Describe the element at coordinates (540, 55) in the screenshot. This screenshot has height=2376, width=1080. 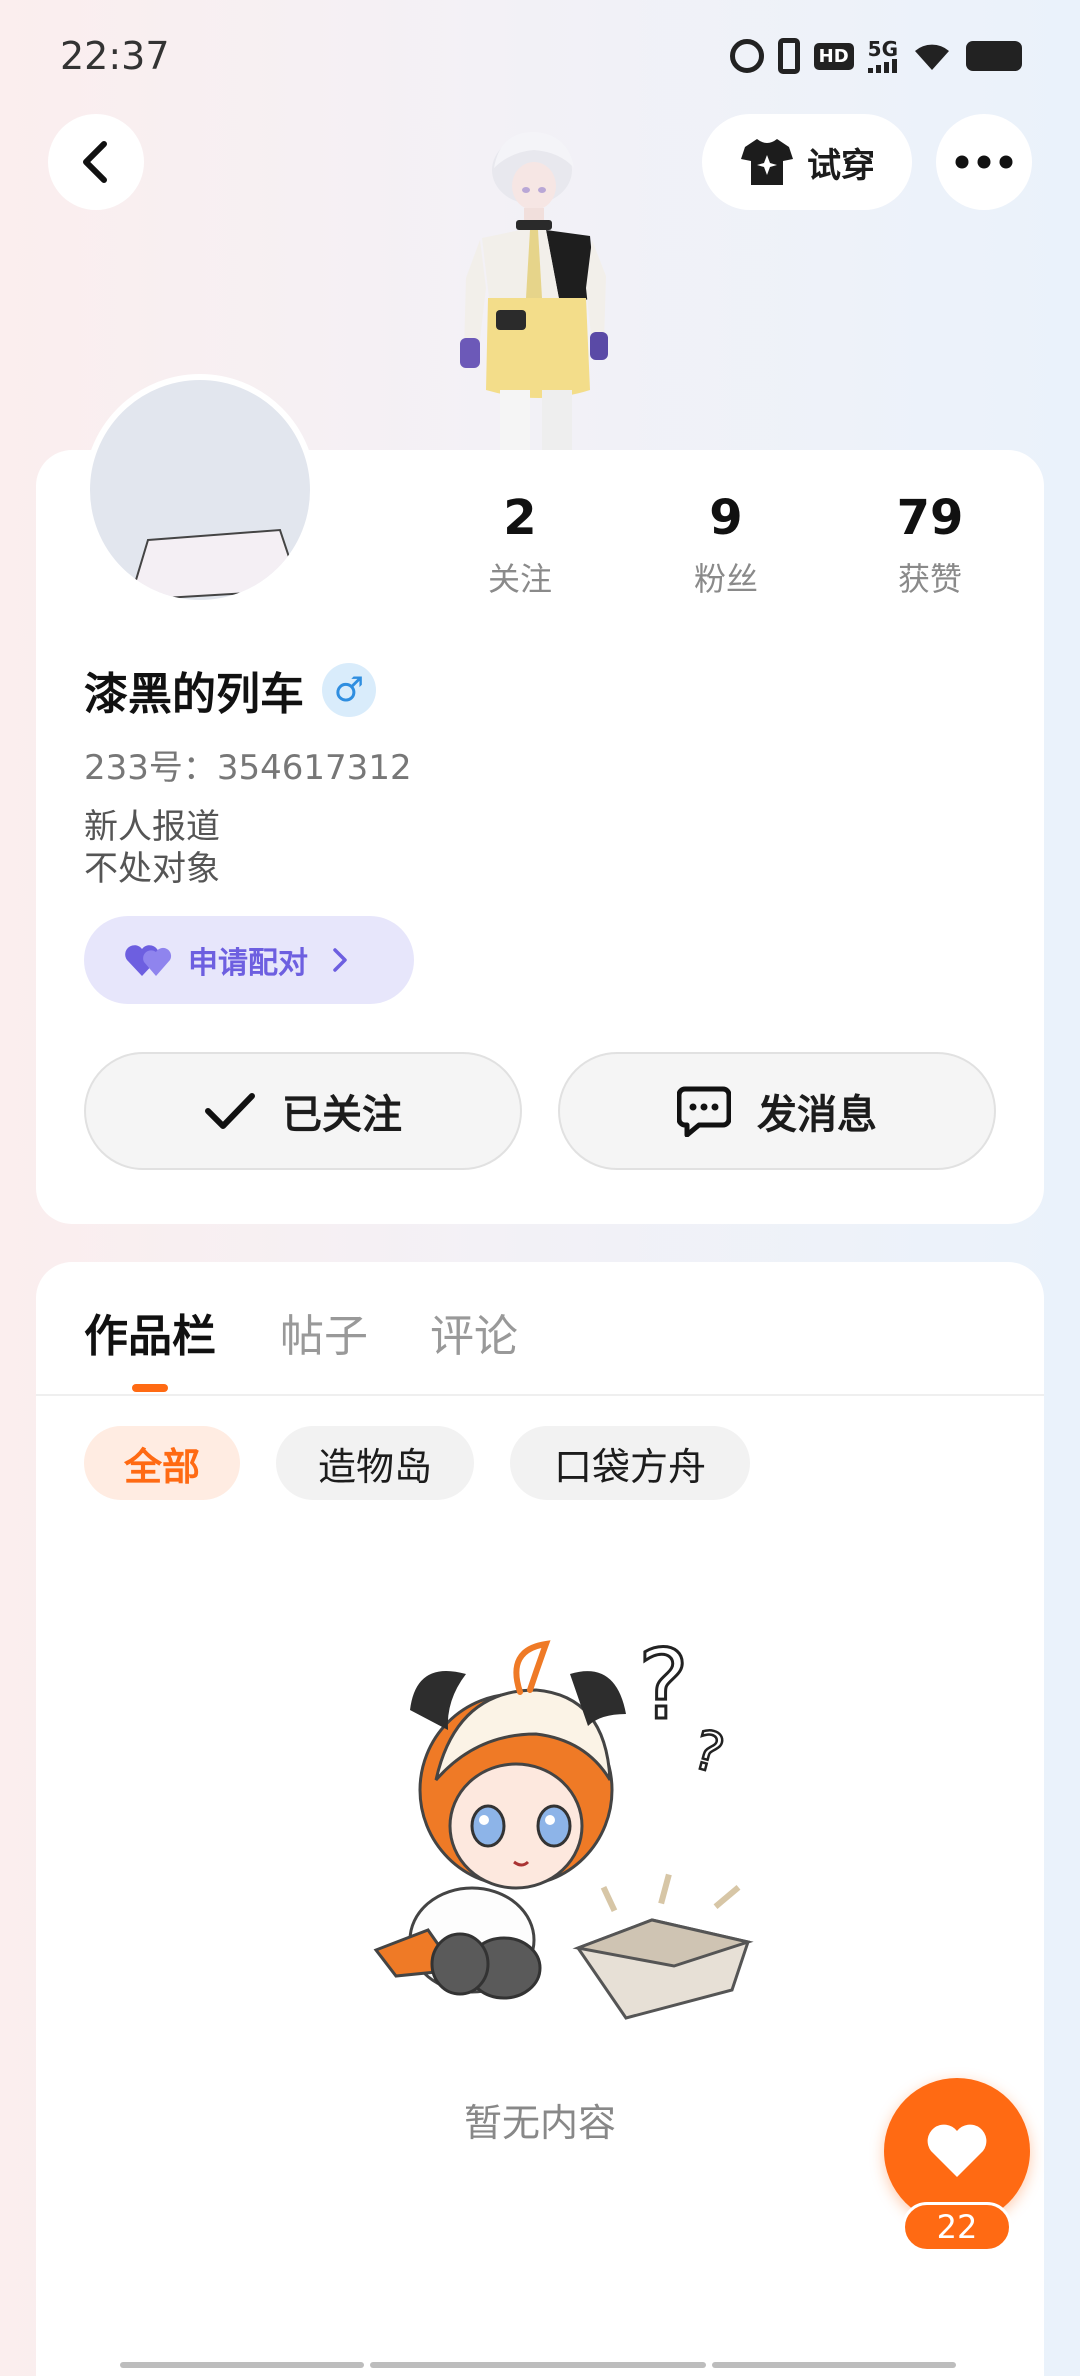
I see `status-bar: 22:37 HD 5G` at that location.